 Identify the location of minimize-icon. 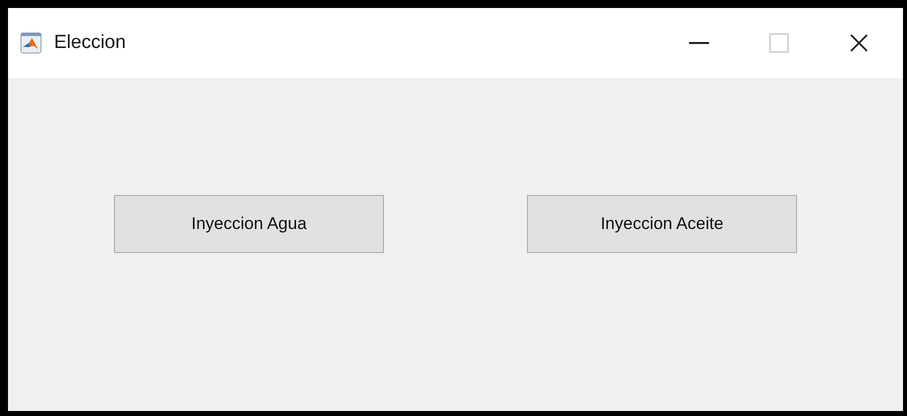
(699, 43).